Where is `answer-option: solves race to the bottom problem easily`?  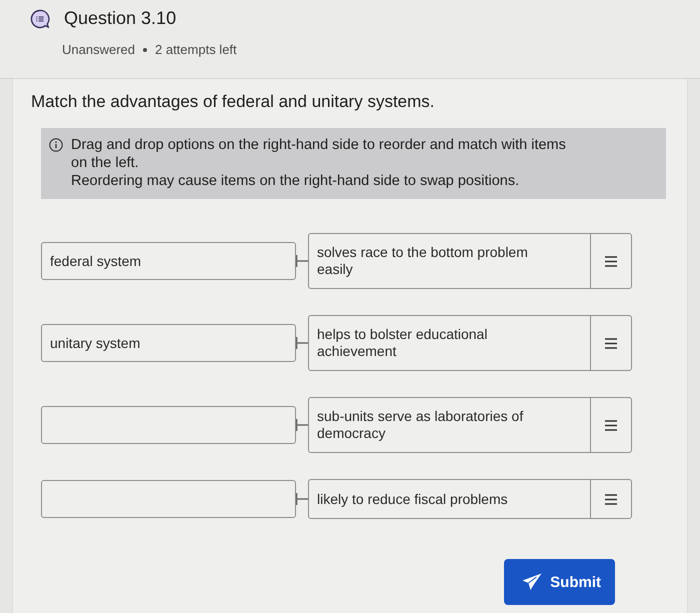
answer-option: solves race to the bottom problem easily is located at coordinates (470, 261).